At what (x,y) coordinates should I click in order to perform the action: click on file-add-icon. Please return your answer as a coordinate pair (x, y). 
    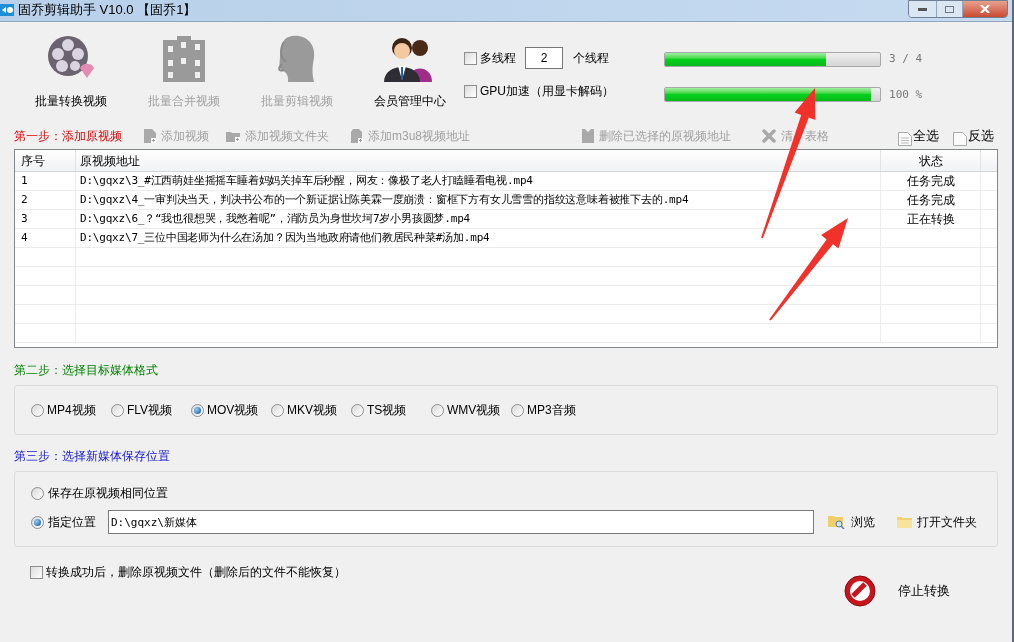
    Looking at the image, I should click on (150, 136).